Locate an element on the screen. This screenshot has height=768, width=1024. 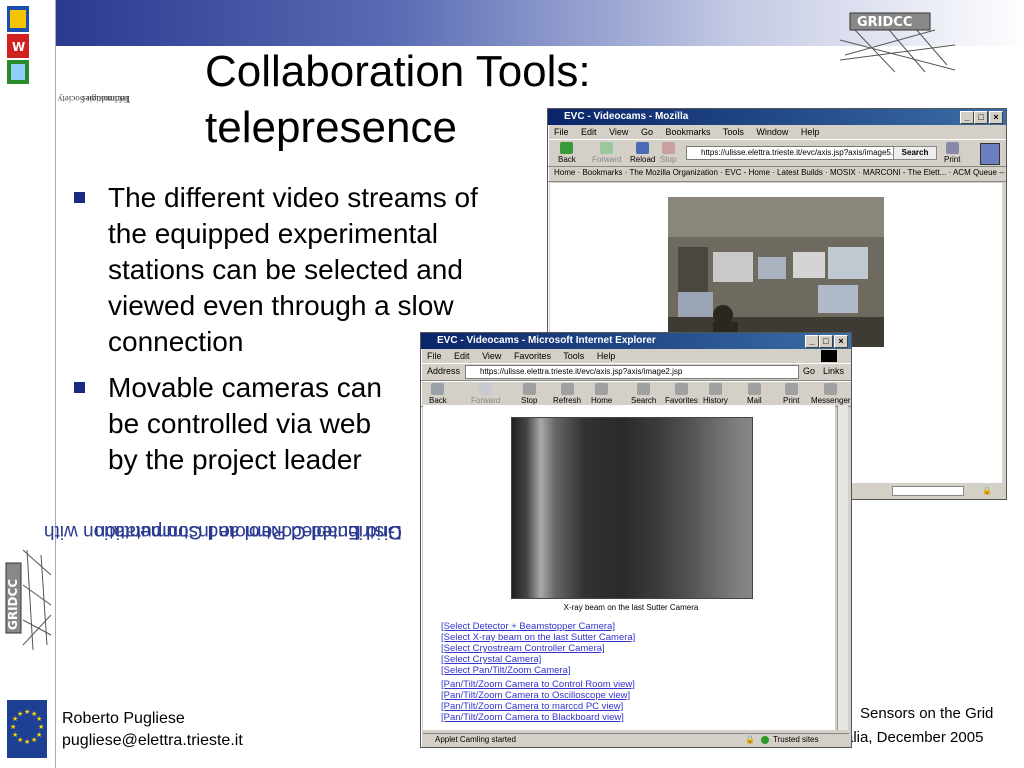
menu-go: Go is located at coordinates (647, 132).